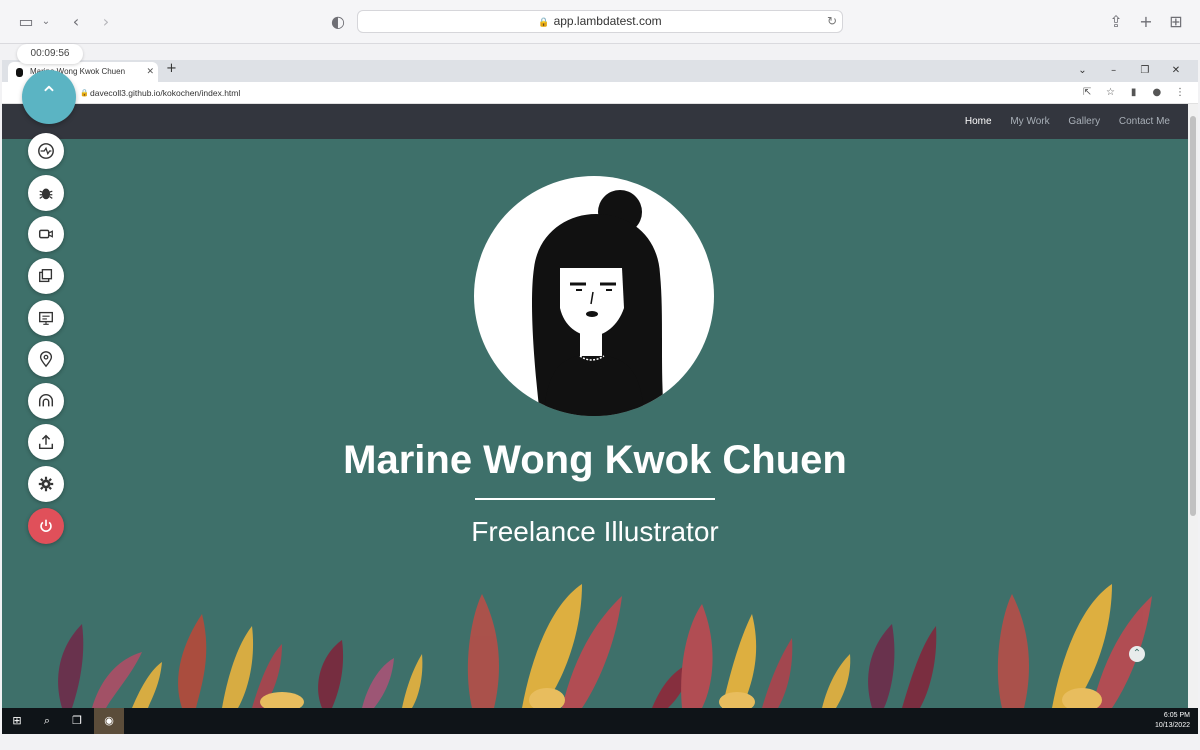 This screenshot has width=1200, height=750. Describe the element at coordinates (832, 21) in the screenshot. I see `reload-icon: ↻` at that location.